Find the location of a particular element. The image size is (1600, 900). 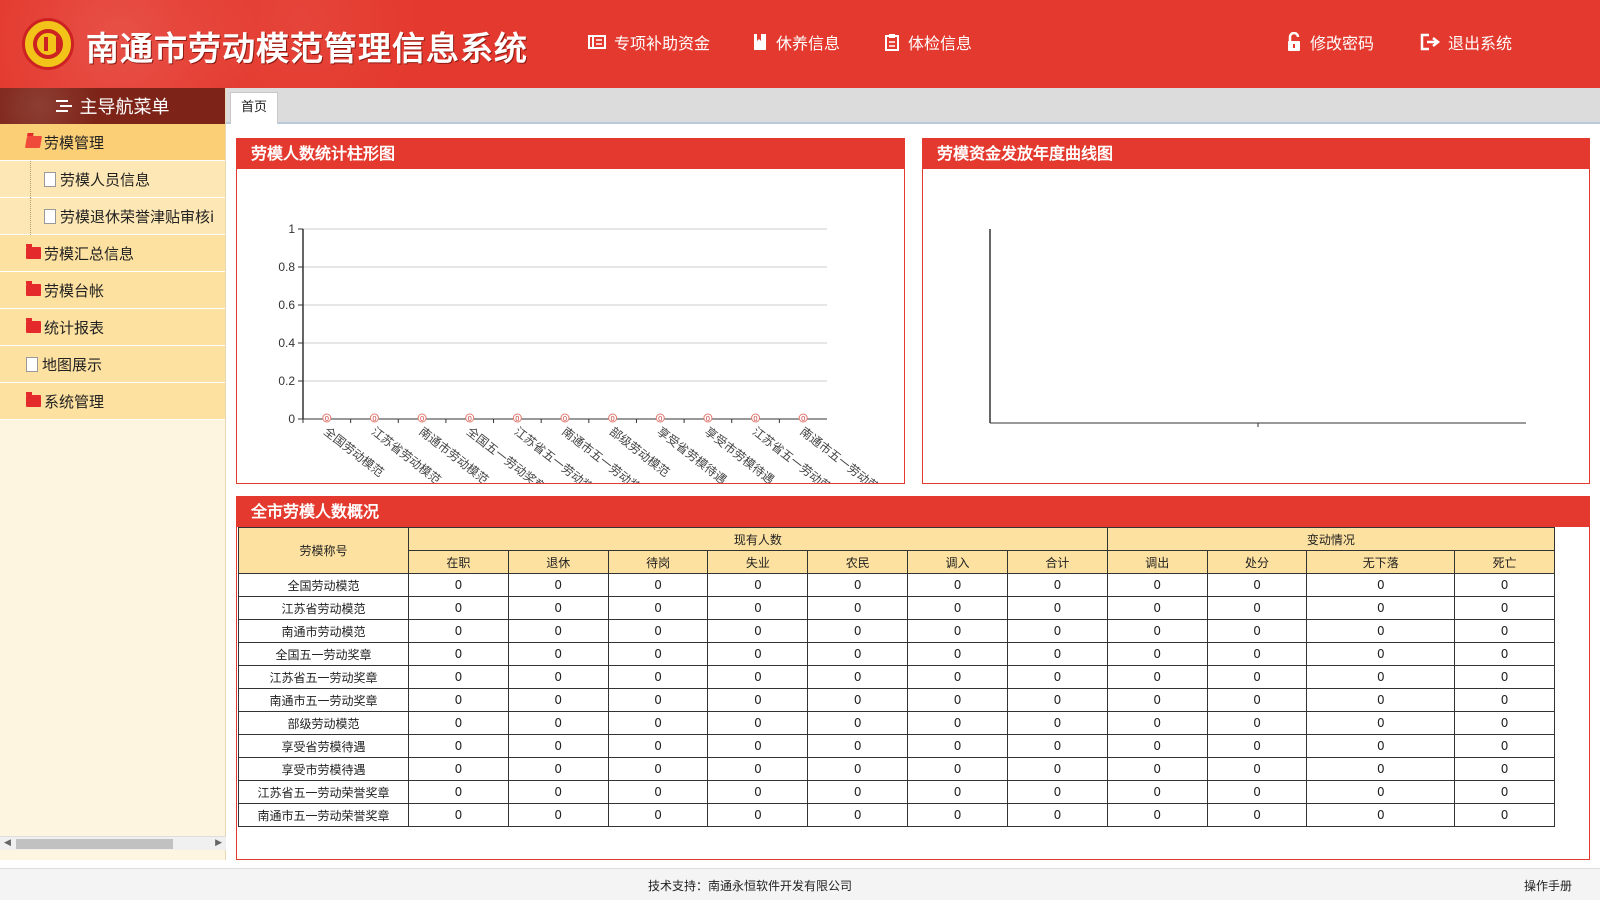

sidebar-header: 主导航菜单 is located at coordinates (112, 106).